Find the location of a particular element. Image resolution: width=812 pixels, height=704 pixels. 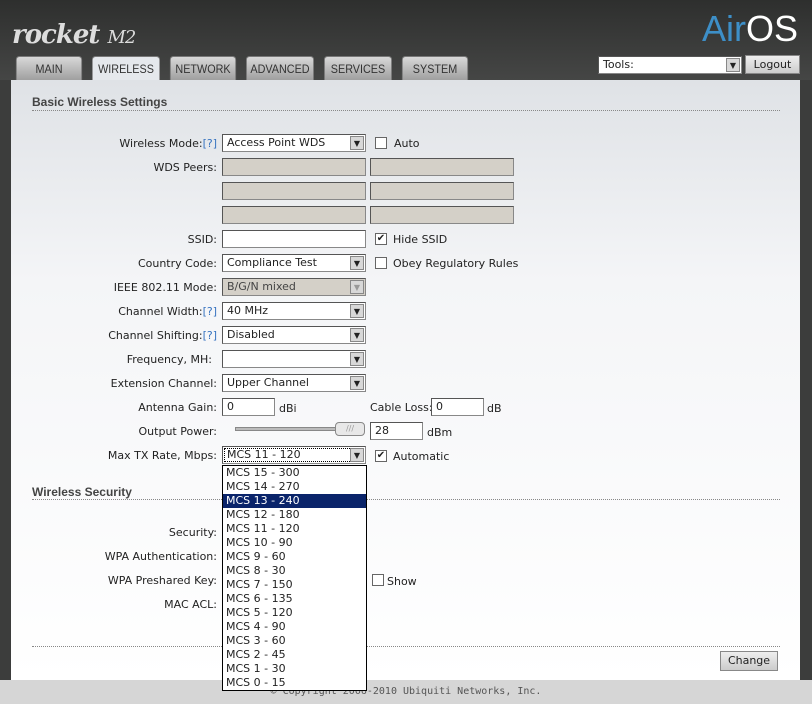

ssid-label: SSID: is located at coordinates (202, 239).